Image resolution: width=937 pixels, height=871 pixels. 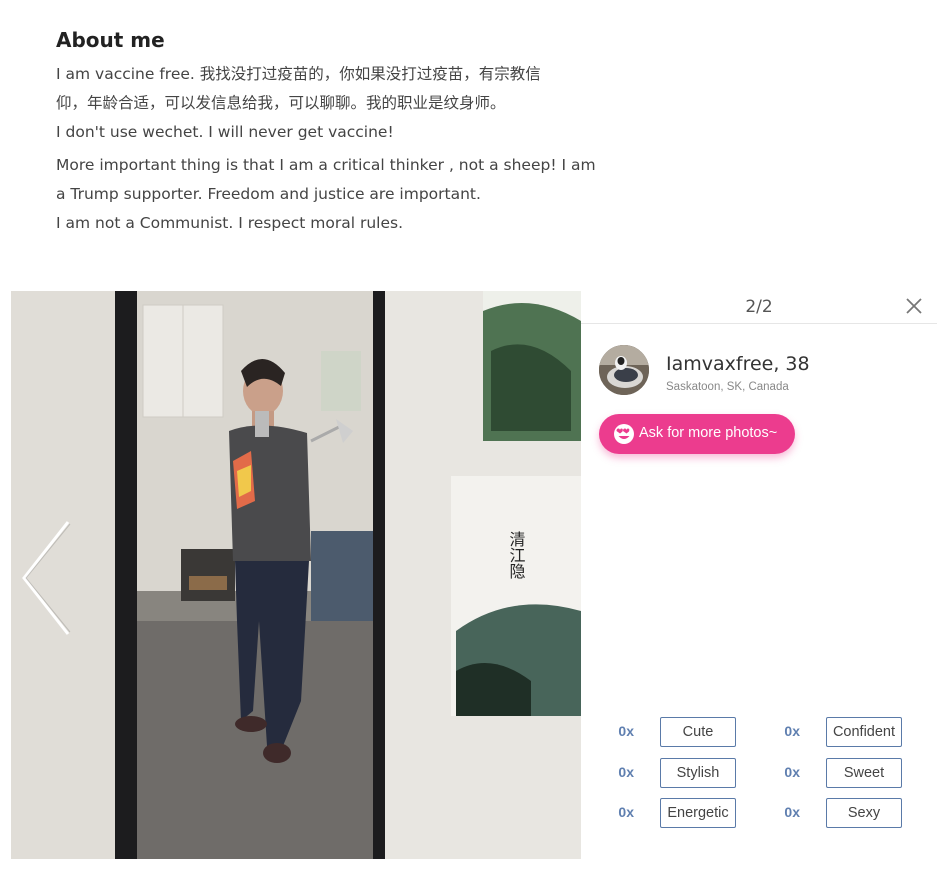 I want to click on avatar, so click(x=624, y=370).